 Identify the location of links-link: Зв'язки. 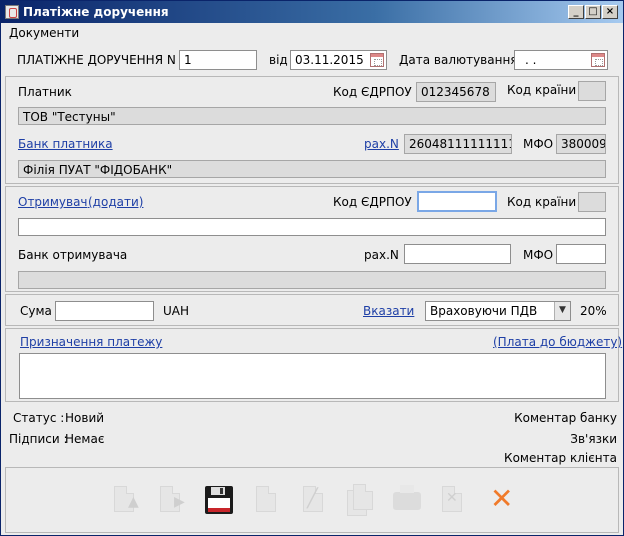
(593, 439).